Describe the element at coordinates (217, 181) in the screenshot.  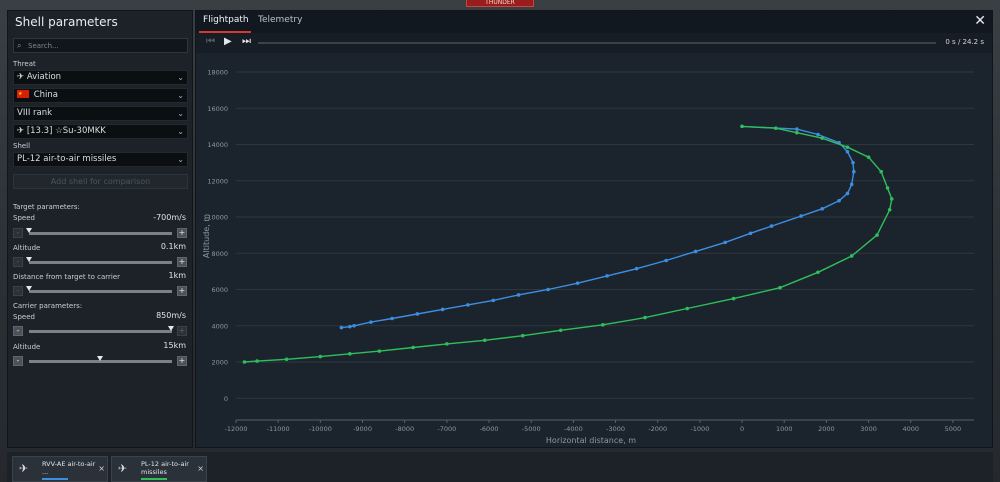
I see `y-tick-label: 12000` at that location.